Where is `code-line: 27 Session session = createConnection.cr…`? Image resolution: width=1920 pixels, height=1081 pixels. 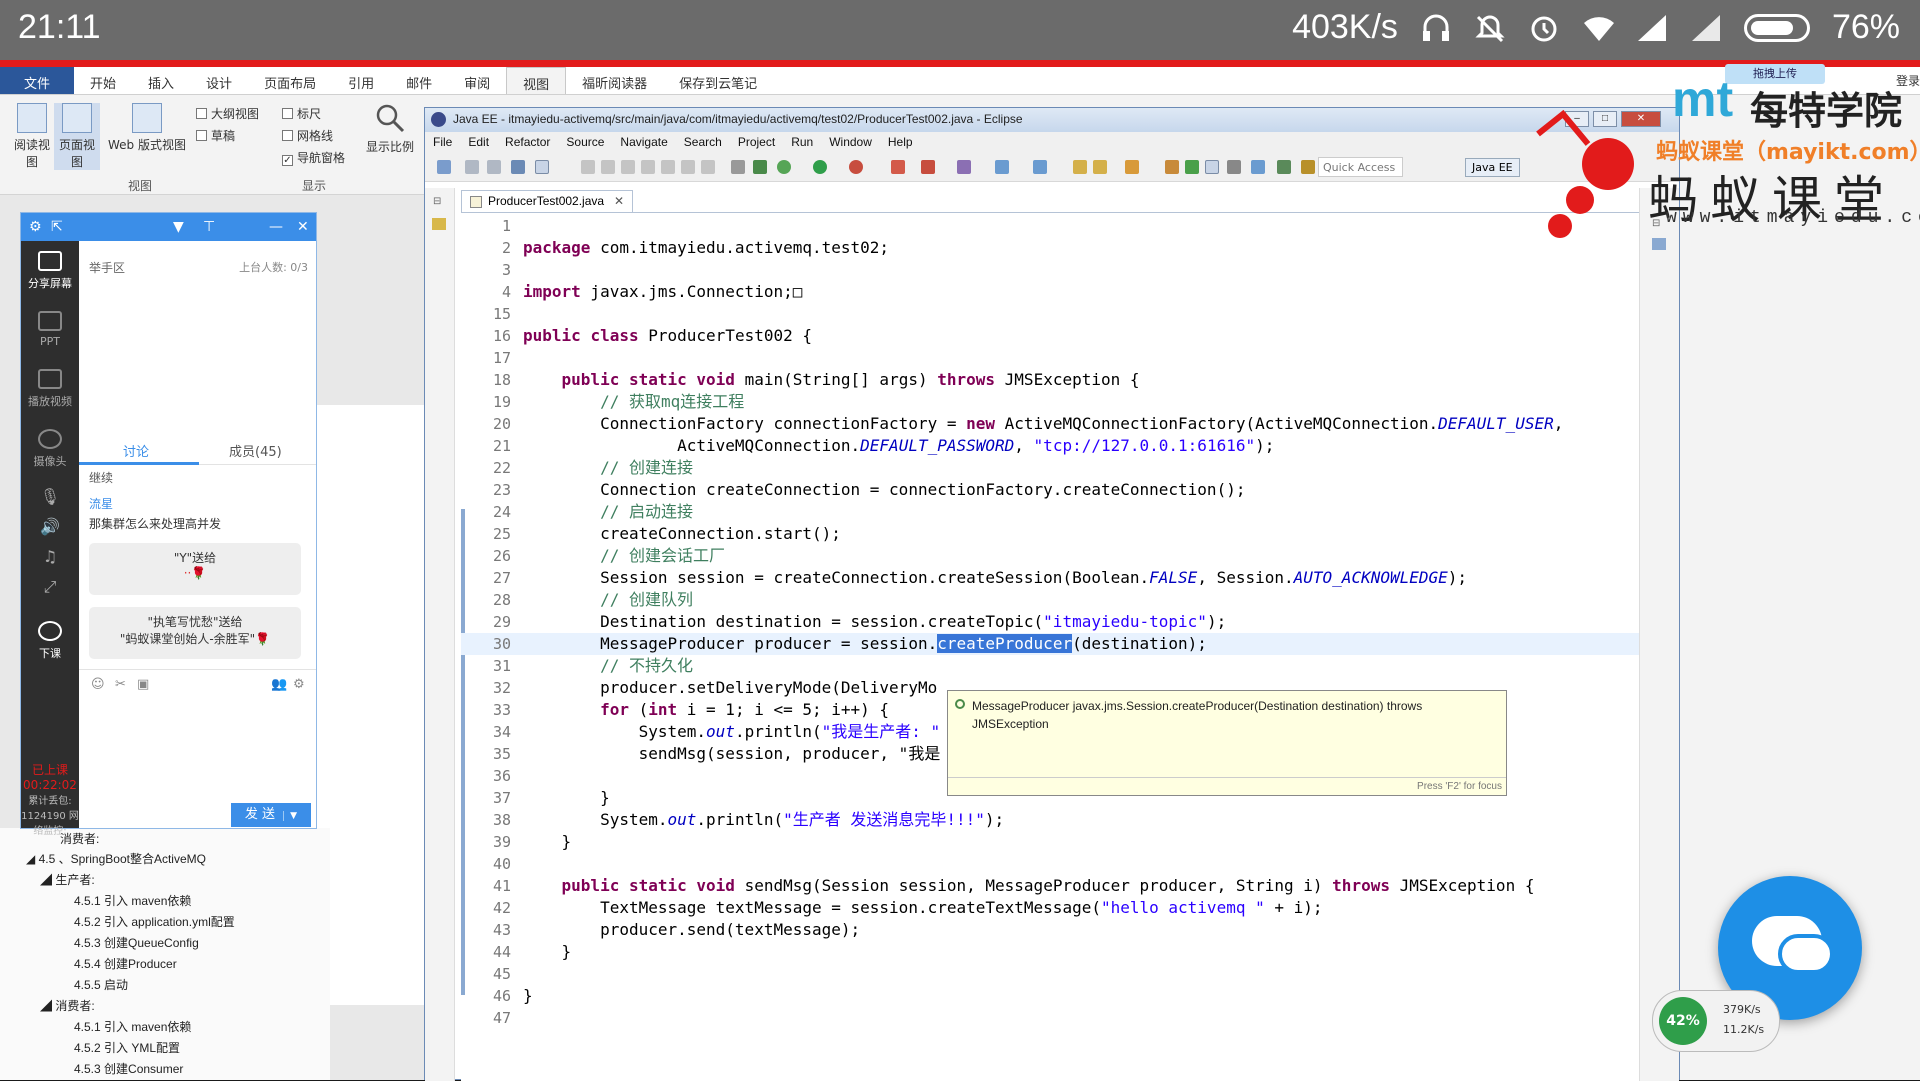
code-line: 27 Session session = createConnection.cr… is located at coordinates (1050, 578).